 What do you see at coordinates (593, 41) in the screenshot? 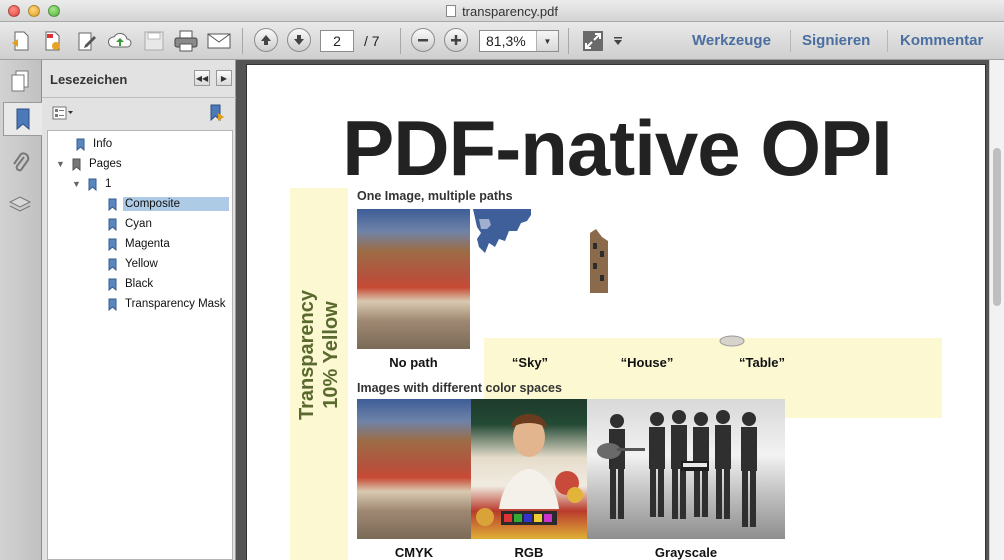
I see `fit-page-icon` at bounding box center [593, 41].